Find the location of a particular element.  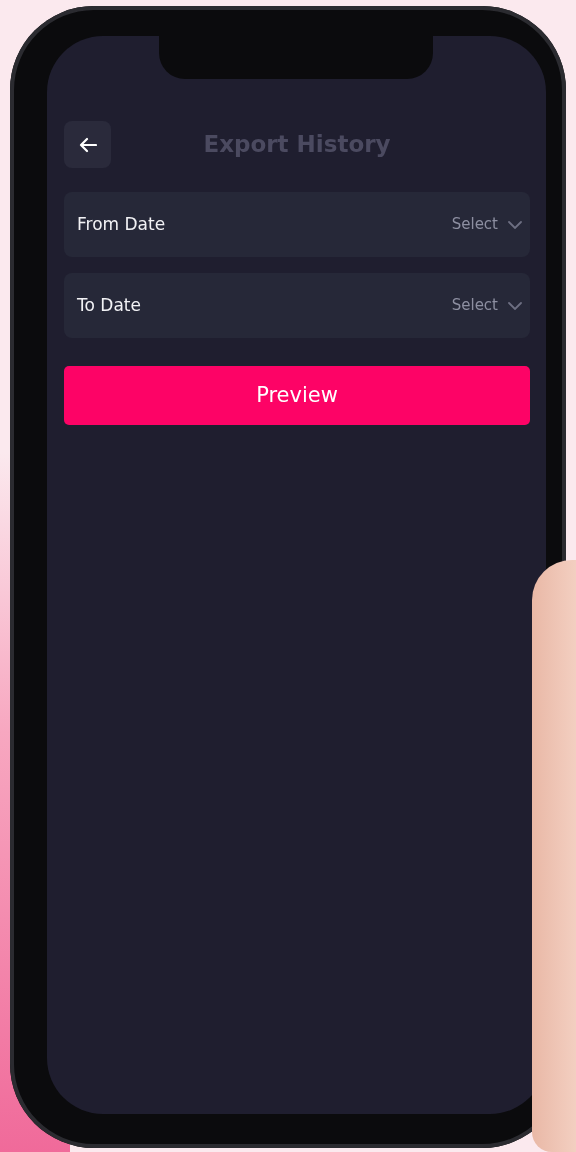

field-label: To Date is located at coordinates (109, 305).